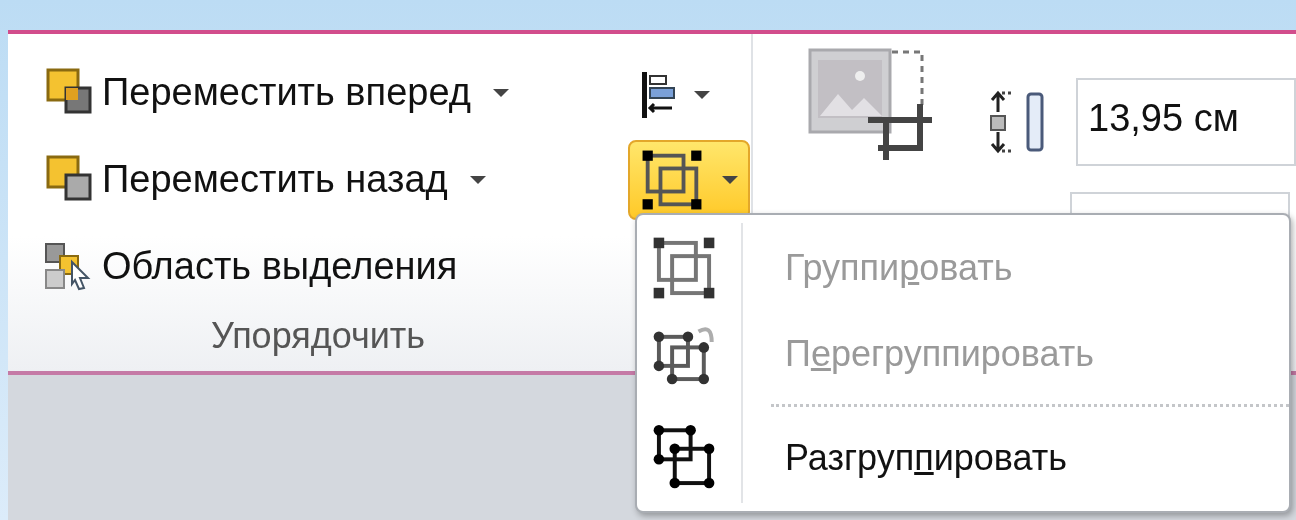 Image resolution: width=1296 pixels, height=520 pixels. What do you see at coordinates (276, 92) in the screenshot?
I see `split-button: Переместить вперед` at bounding box center [276, 92].